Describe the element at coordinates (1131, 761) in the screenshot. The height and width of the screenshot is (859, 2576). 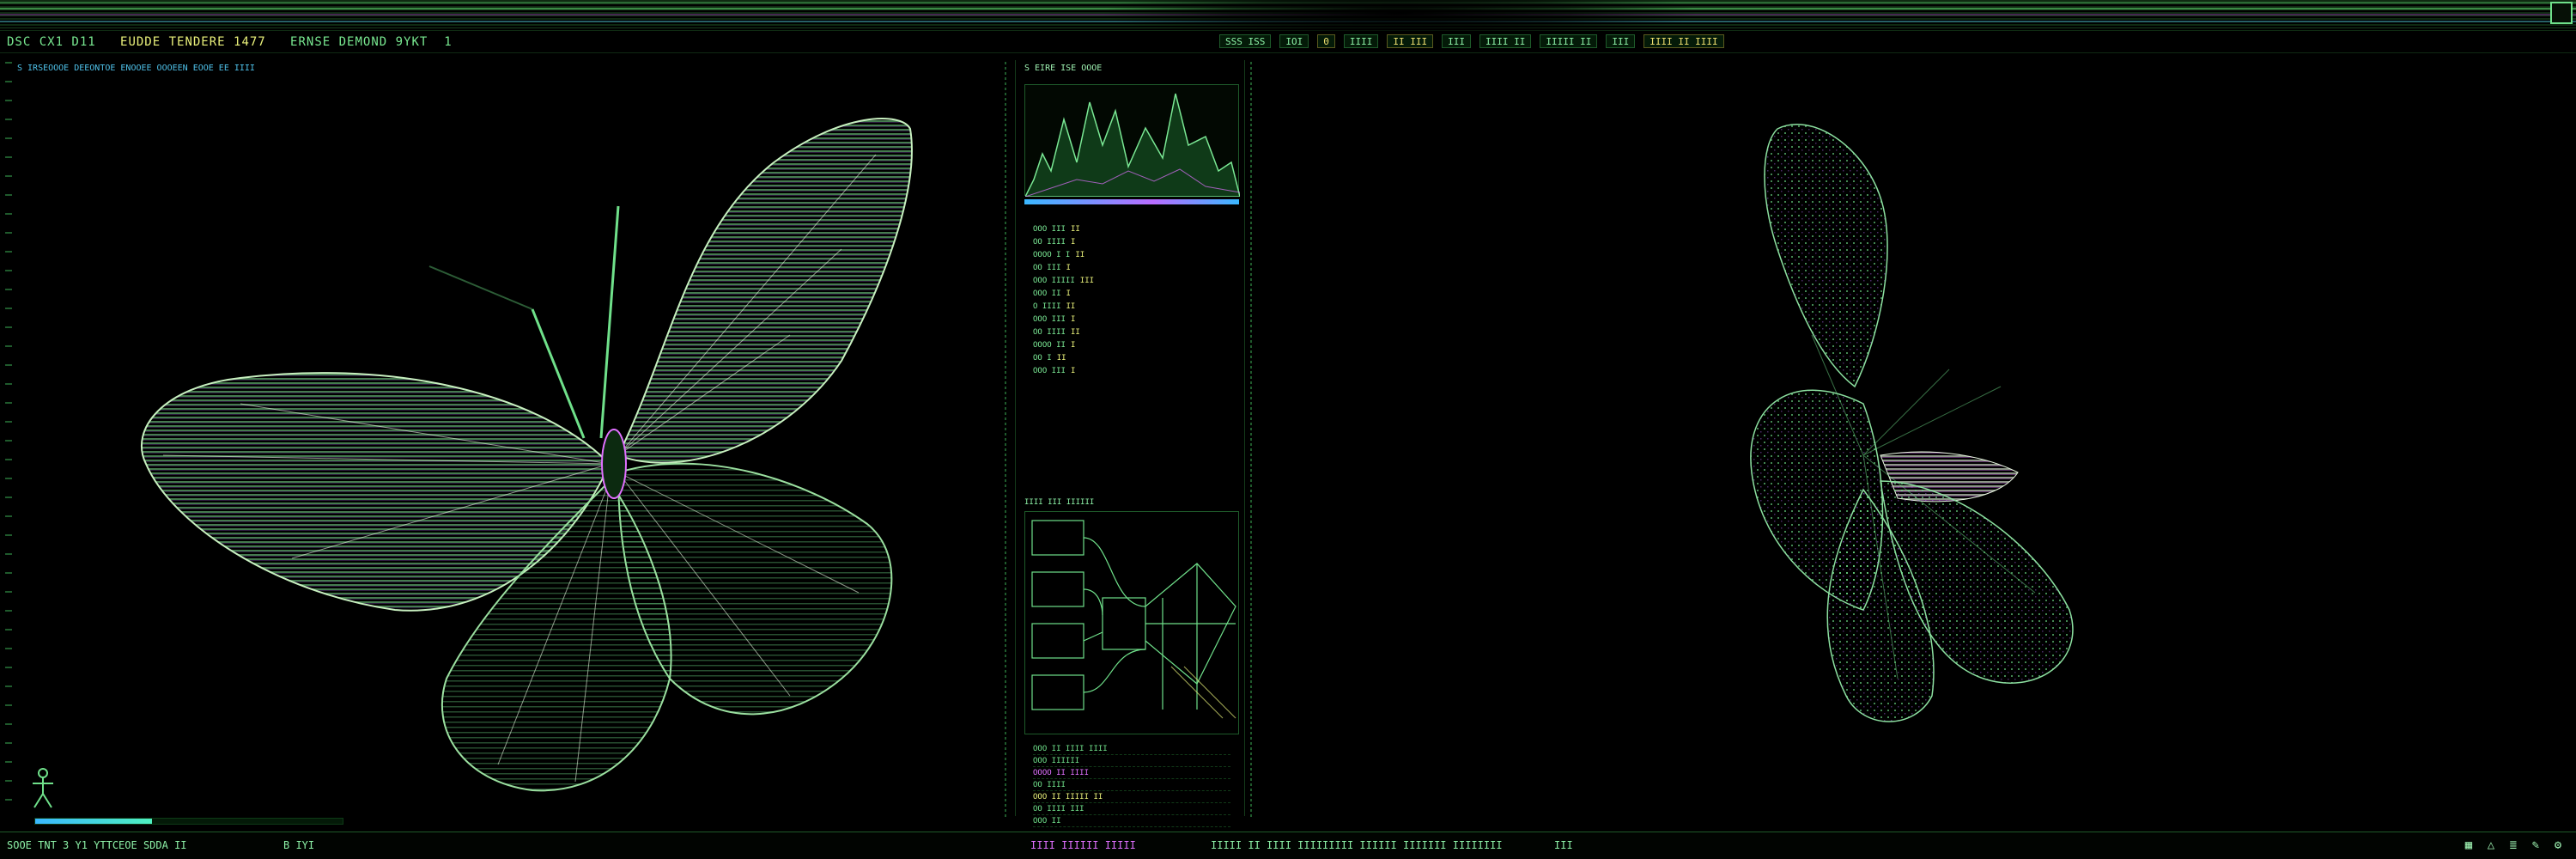
I see `layer-row: OOO IIIIII` at that location.